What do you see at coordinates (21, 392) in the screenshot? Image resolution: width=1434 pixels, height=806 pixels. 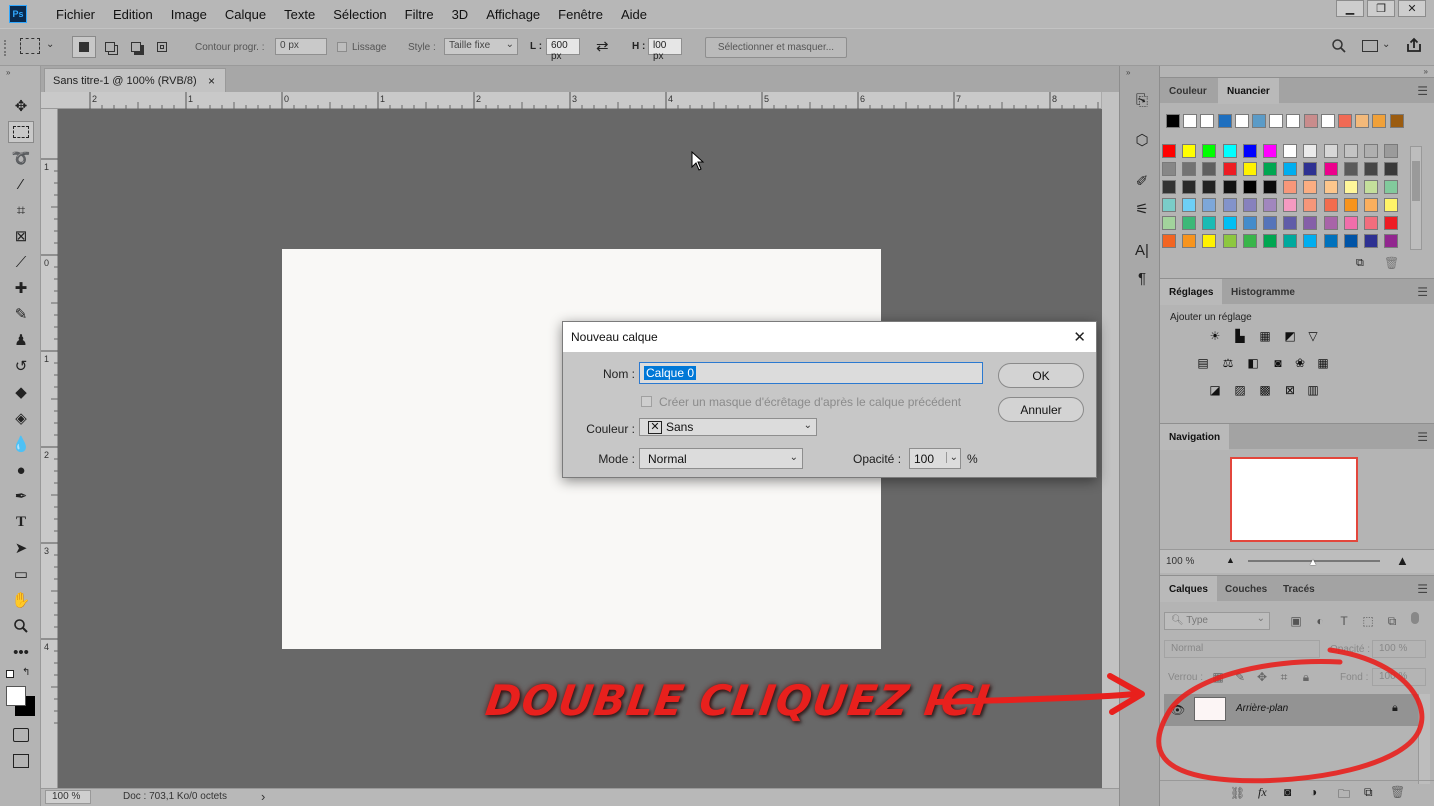 I see `eraser-icon: ◆` at bounding box center [21, 392].